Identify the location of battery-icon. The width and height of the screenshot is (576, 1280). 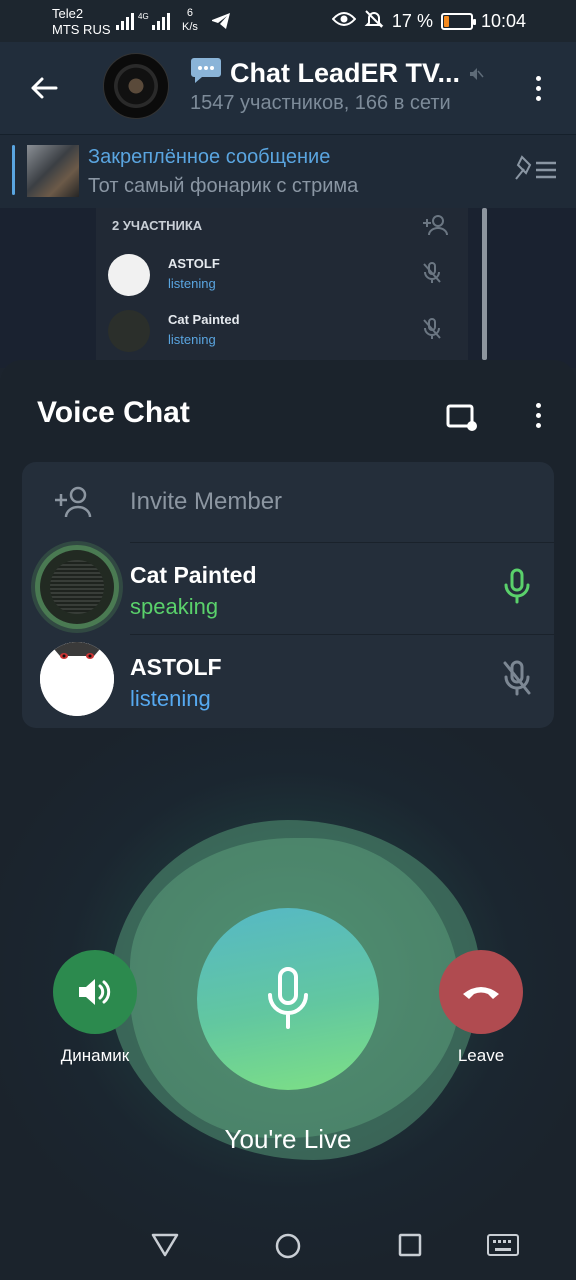
(458, 21).